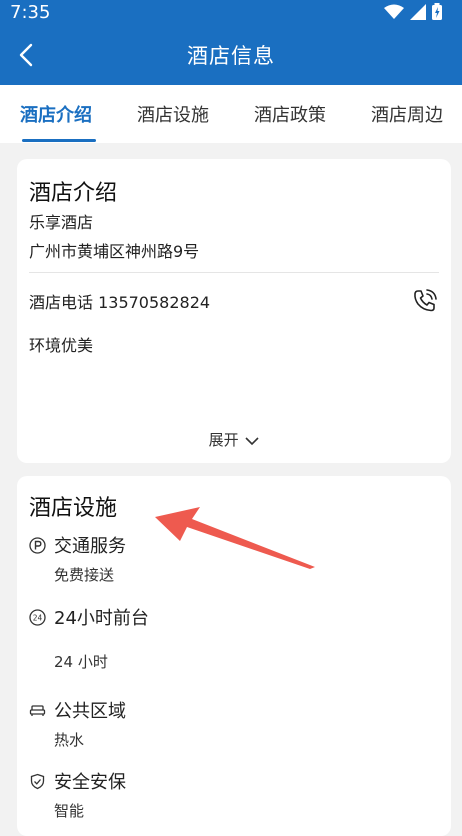 The image size is (462, 836). What do you see at coordinates (114, 251) in the screenshot?
I see `hotel-address: 广州市黄埔区神州路9号` at bounding box center [114, 251].